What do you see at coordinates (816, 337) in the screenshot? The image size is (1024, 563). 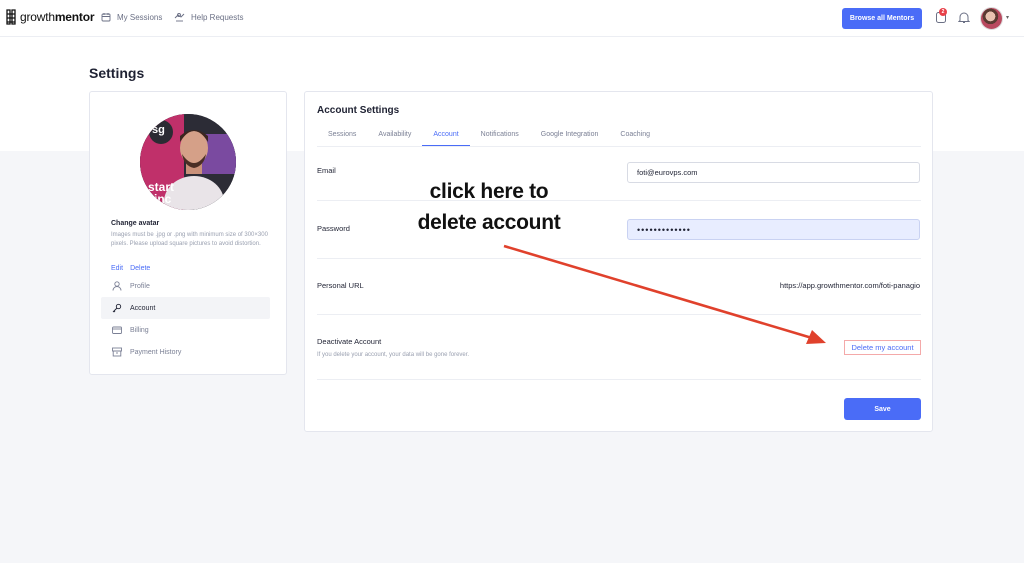 I see `annotation-arrow-head` at bounding box center [816, 337].